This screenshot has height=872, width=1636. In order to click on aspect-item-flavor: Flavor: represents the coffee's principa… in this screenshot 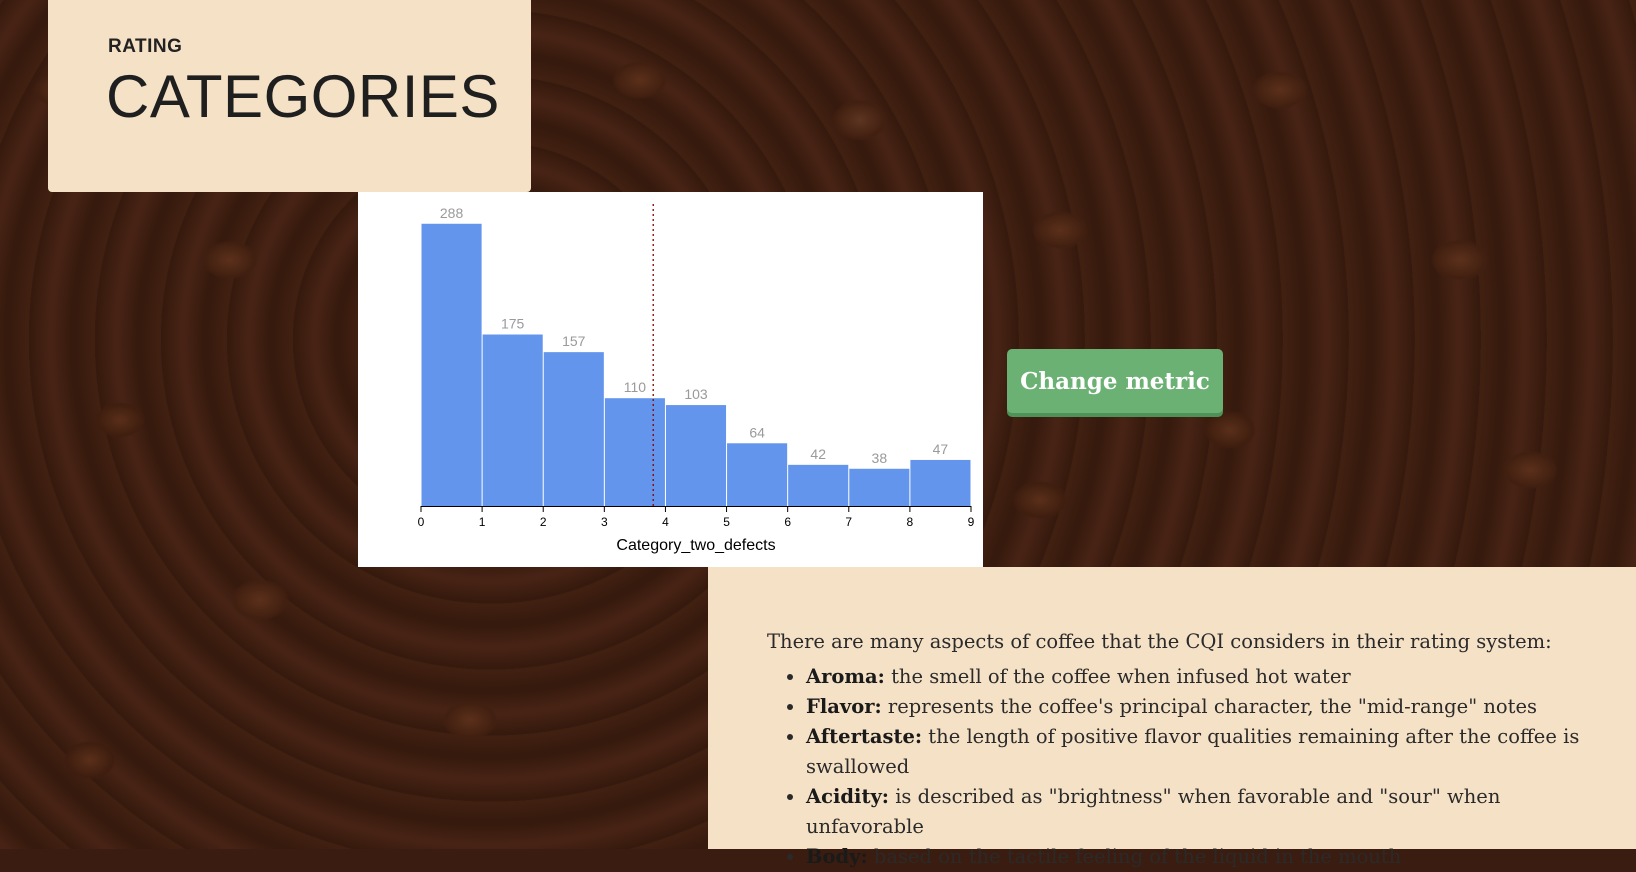, I will do `click(1196, 707)`.